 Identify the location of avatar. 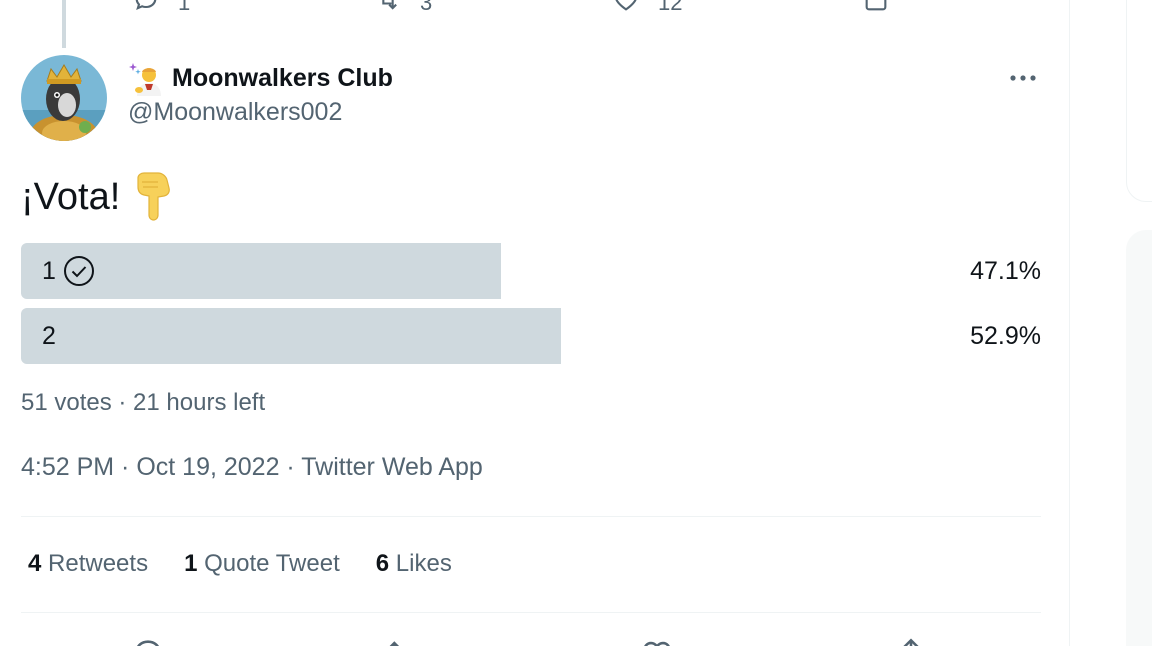
(64, 98).